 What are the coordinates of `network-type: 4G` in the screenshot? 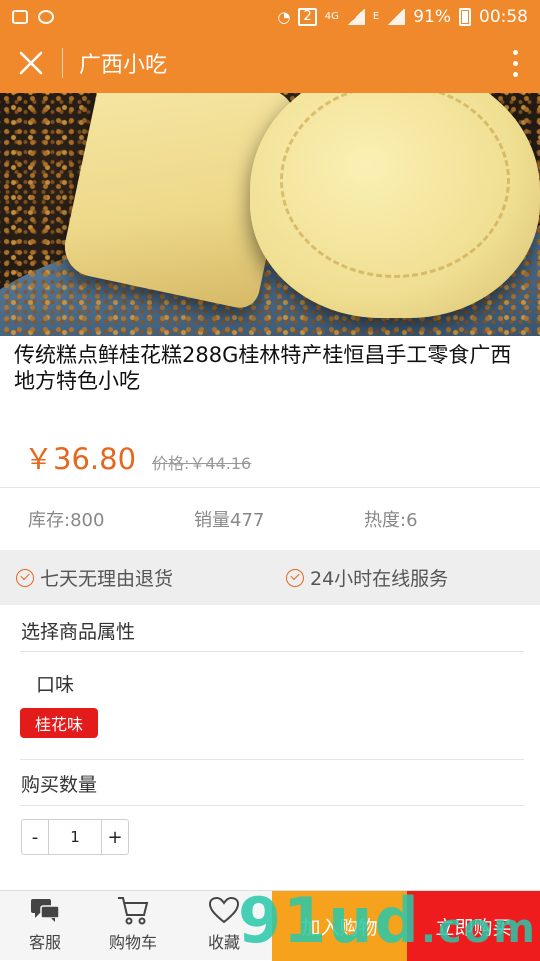 It's located at (331, 16).